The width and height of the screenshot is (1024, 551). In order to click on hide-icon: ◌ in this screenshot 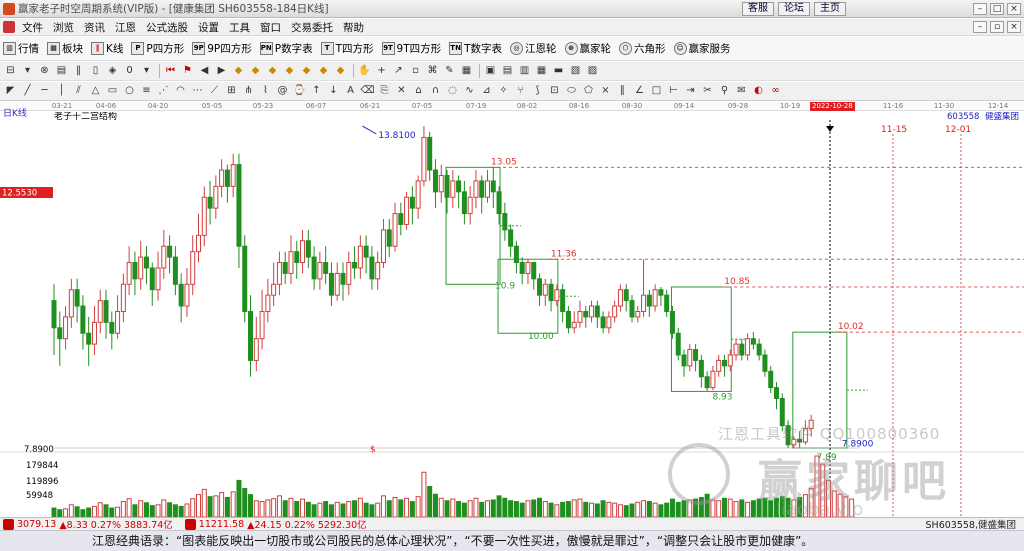, I will do `click(452, 91)`.